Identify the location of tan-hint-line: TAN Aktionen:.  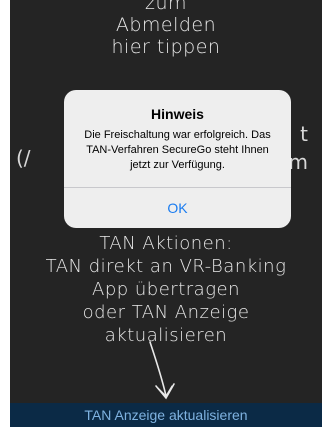
(166, 243).